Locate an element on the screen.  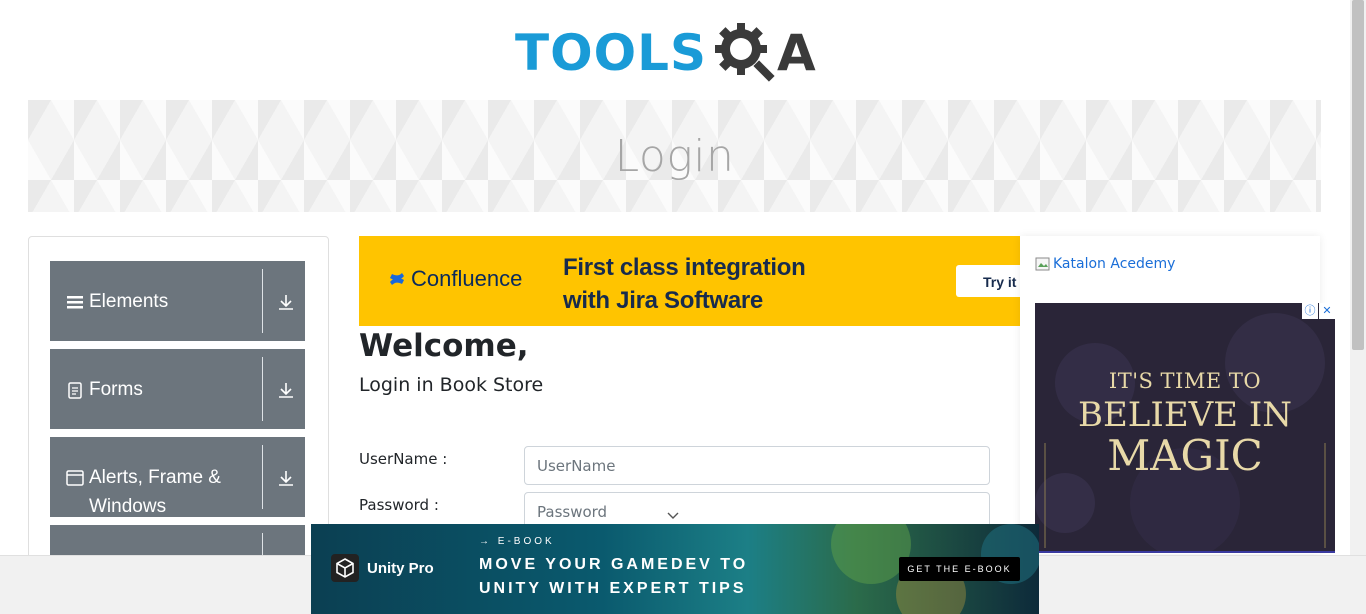
sidebar-group-elements: Elements is located at coordinates (177, 301).